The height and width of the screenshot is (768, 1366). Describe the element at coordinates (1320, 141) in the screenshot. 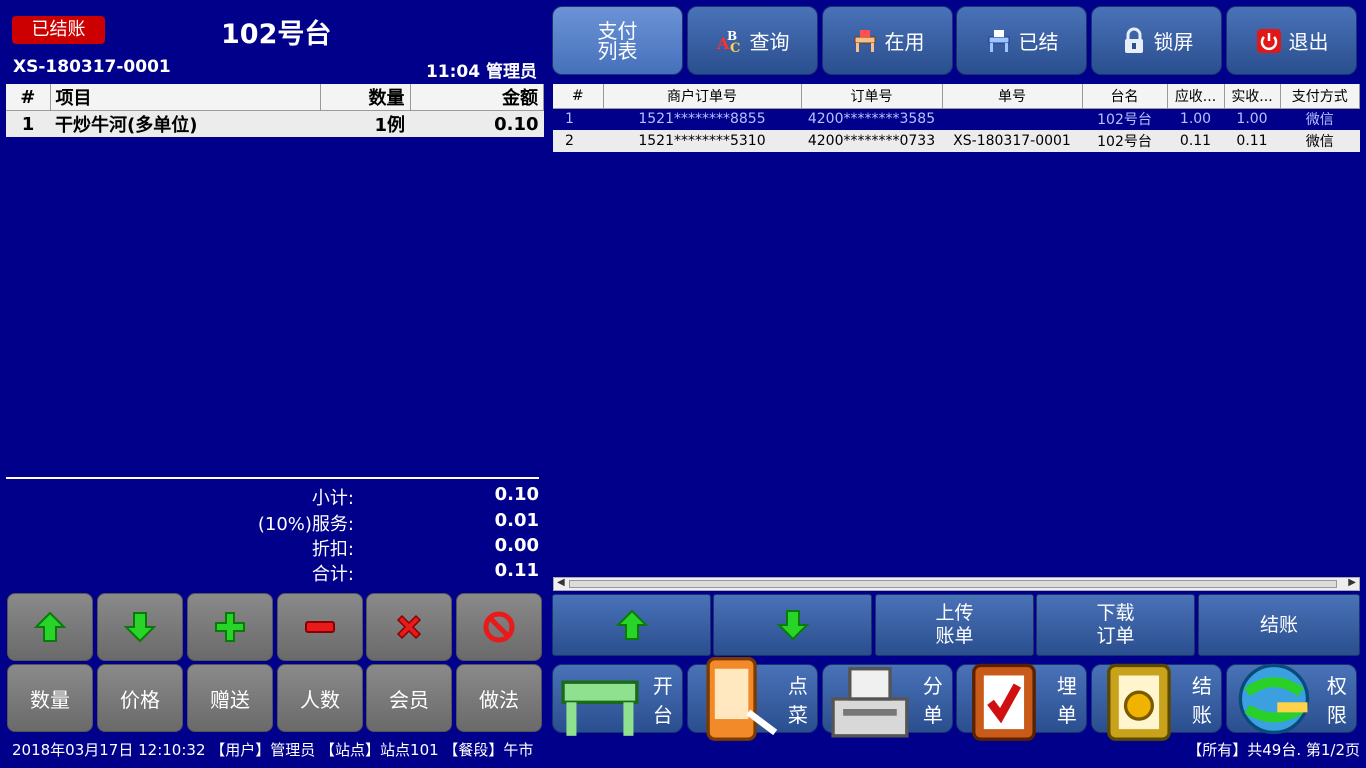

I see `cell-method: 微信` at that location.